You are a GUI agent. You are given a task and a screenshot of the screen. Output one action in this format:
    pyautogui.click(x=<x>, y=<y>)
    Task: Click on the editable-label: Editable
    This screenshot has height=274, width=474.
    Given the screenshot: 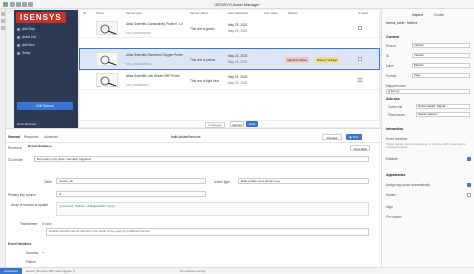 What is the action you would take?
    pyautogui.click(x=392, y=159)
    